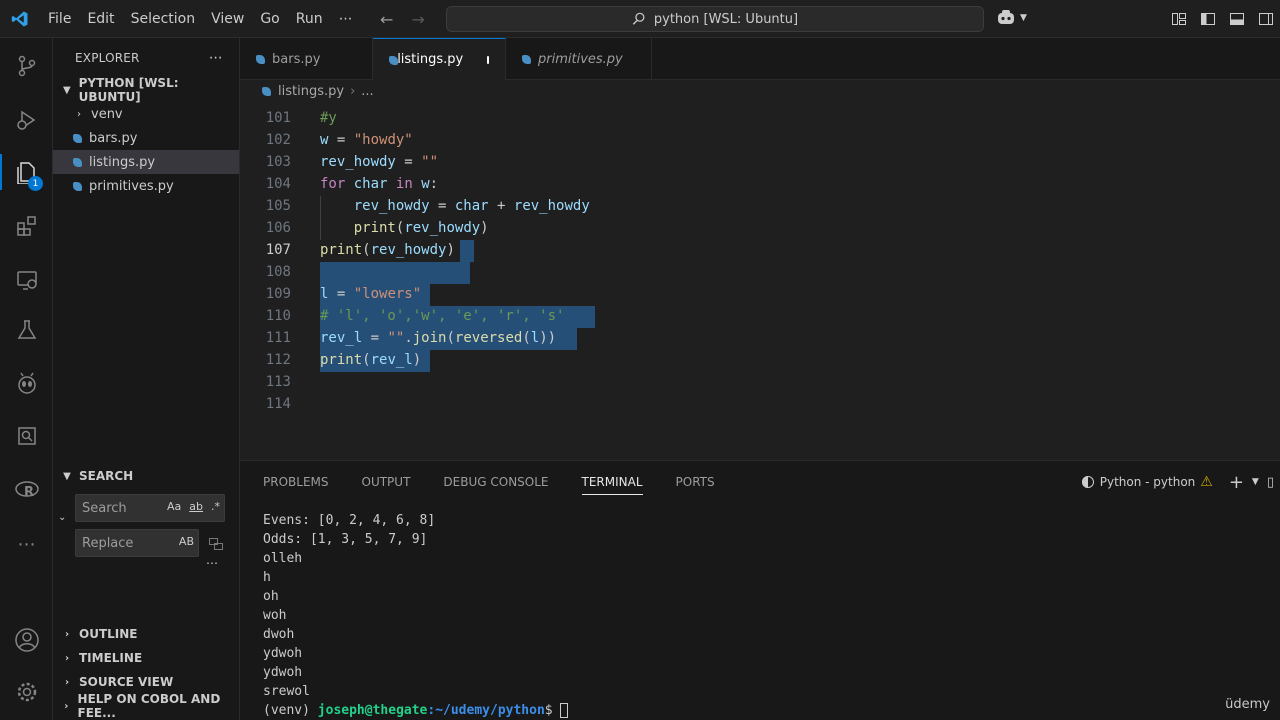  What do you see at coordinates (760, 59) in the screenshot?
I see `editor-tabs: bars.py listings.py primitives.py` at bounding box center [760, 59].